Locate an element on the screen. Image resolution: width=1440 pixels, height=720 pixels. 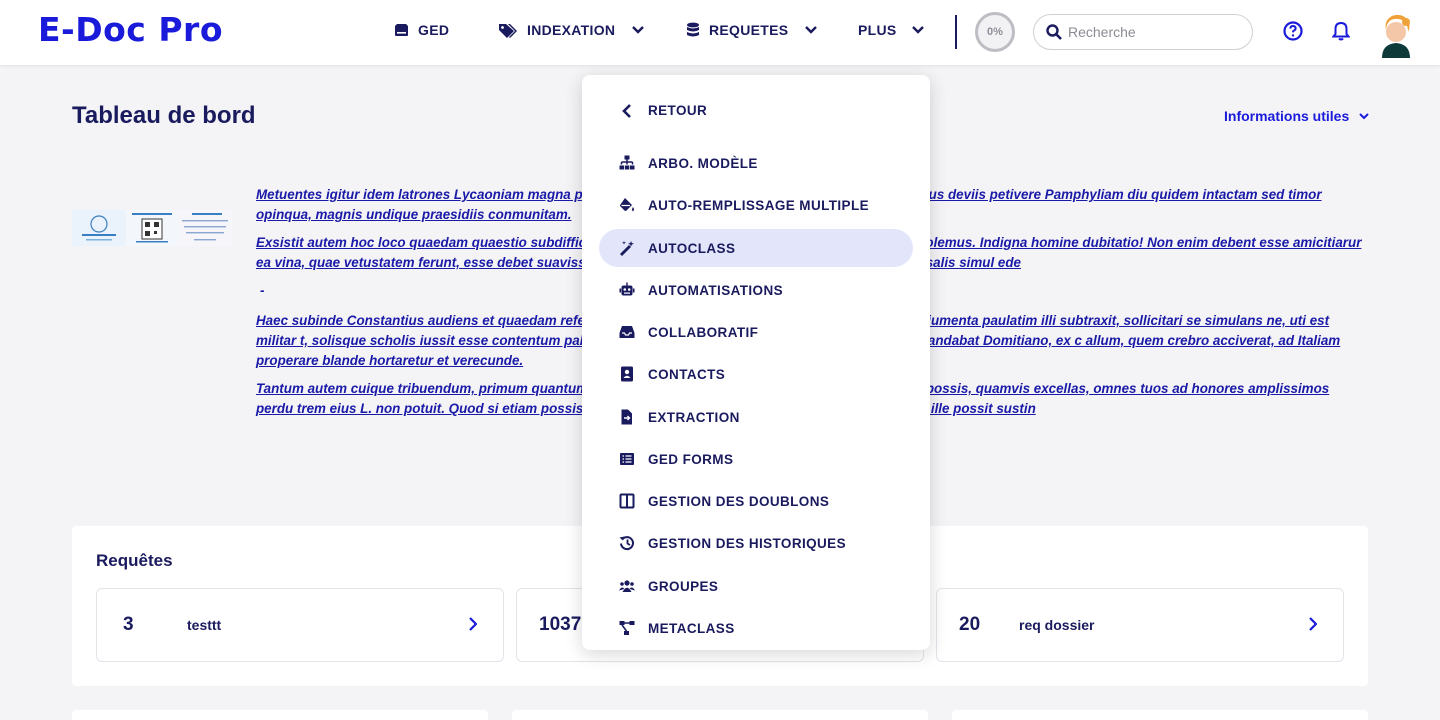
banner-image is located at coordinates (152, 228).